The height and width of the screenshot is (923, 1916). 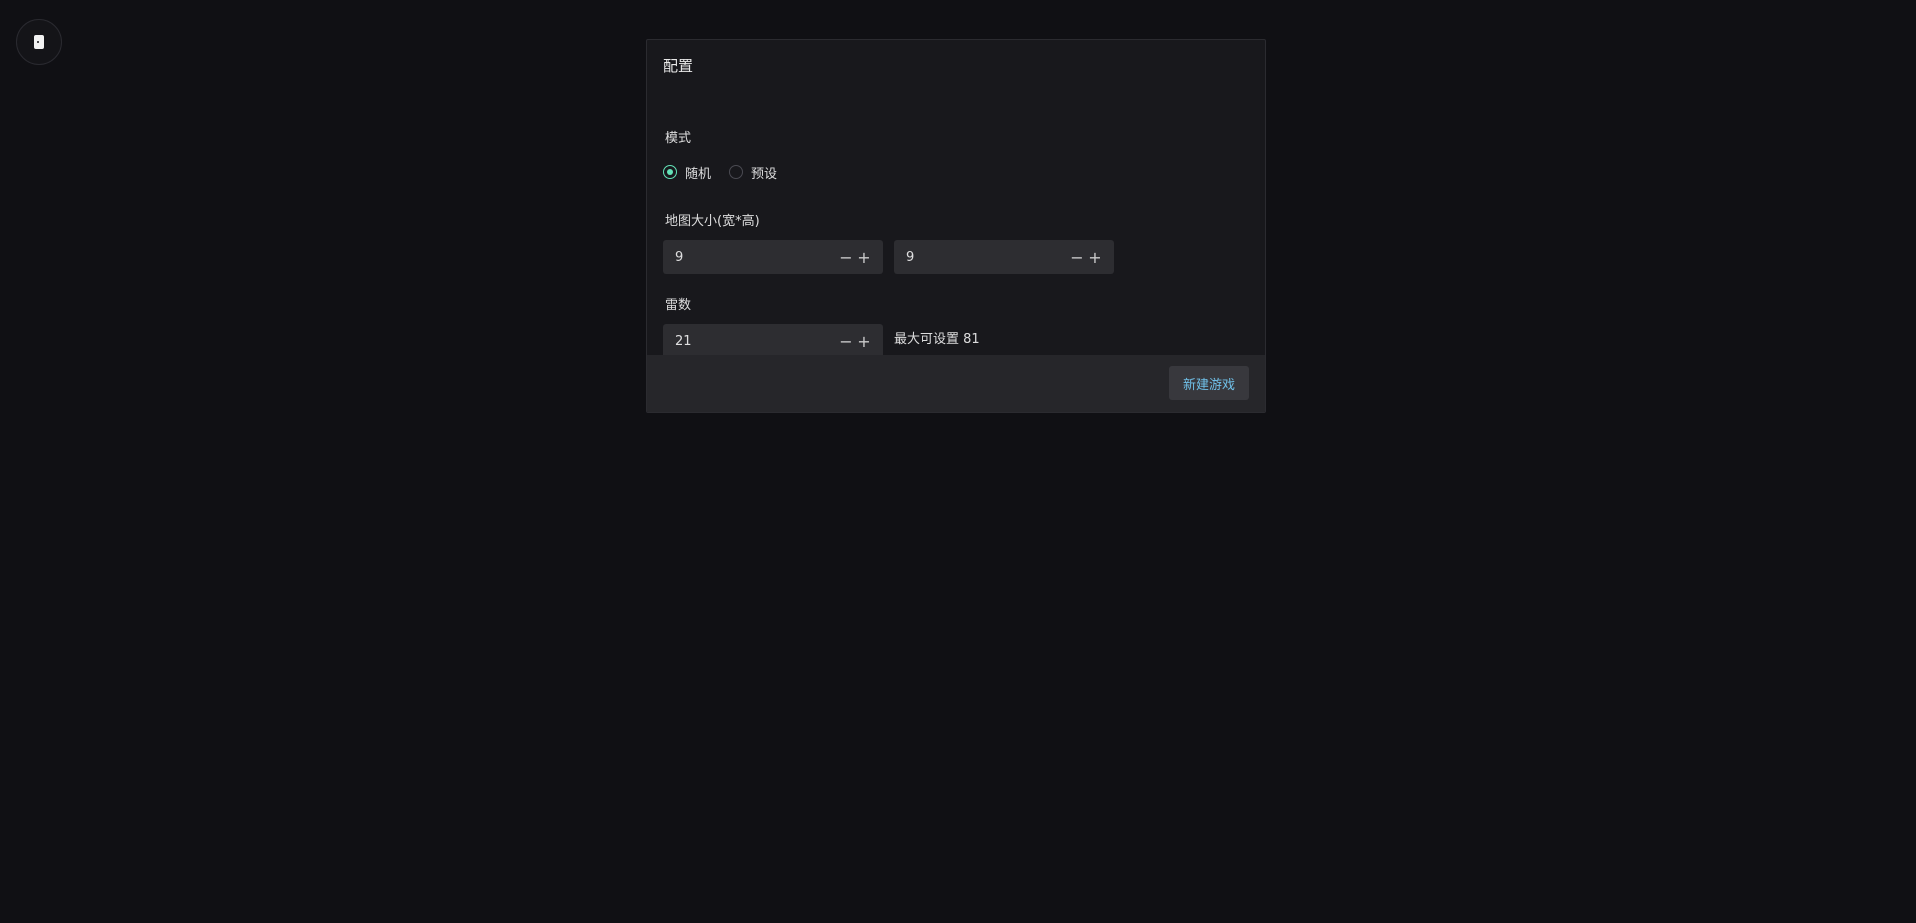 I want to click on radio-unchecked-icon, so click(x=736, y=172).